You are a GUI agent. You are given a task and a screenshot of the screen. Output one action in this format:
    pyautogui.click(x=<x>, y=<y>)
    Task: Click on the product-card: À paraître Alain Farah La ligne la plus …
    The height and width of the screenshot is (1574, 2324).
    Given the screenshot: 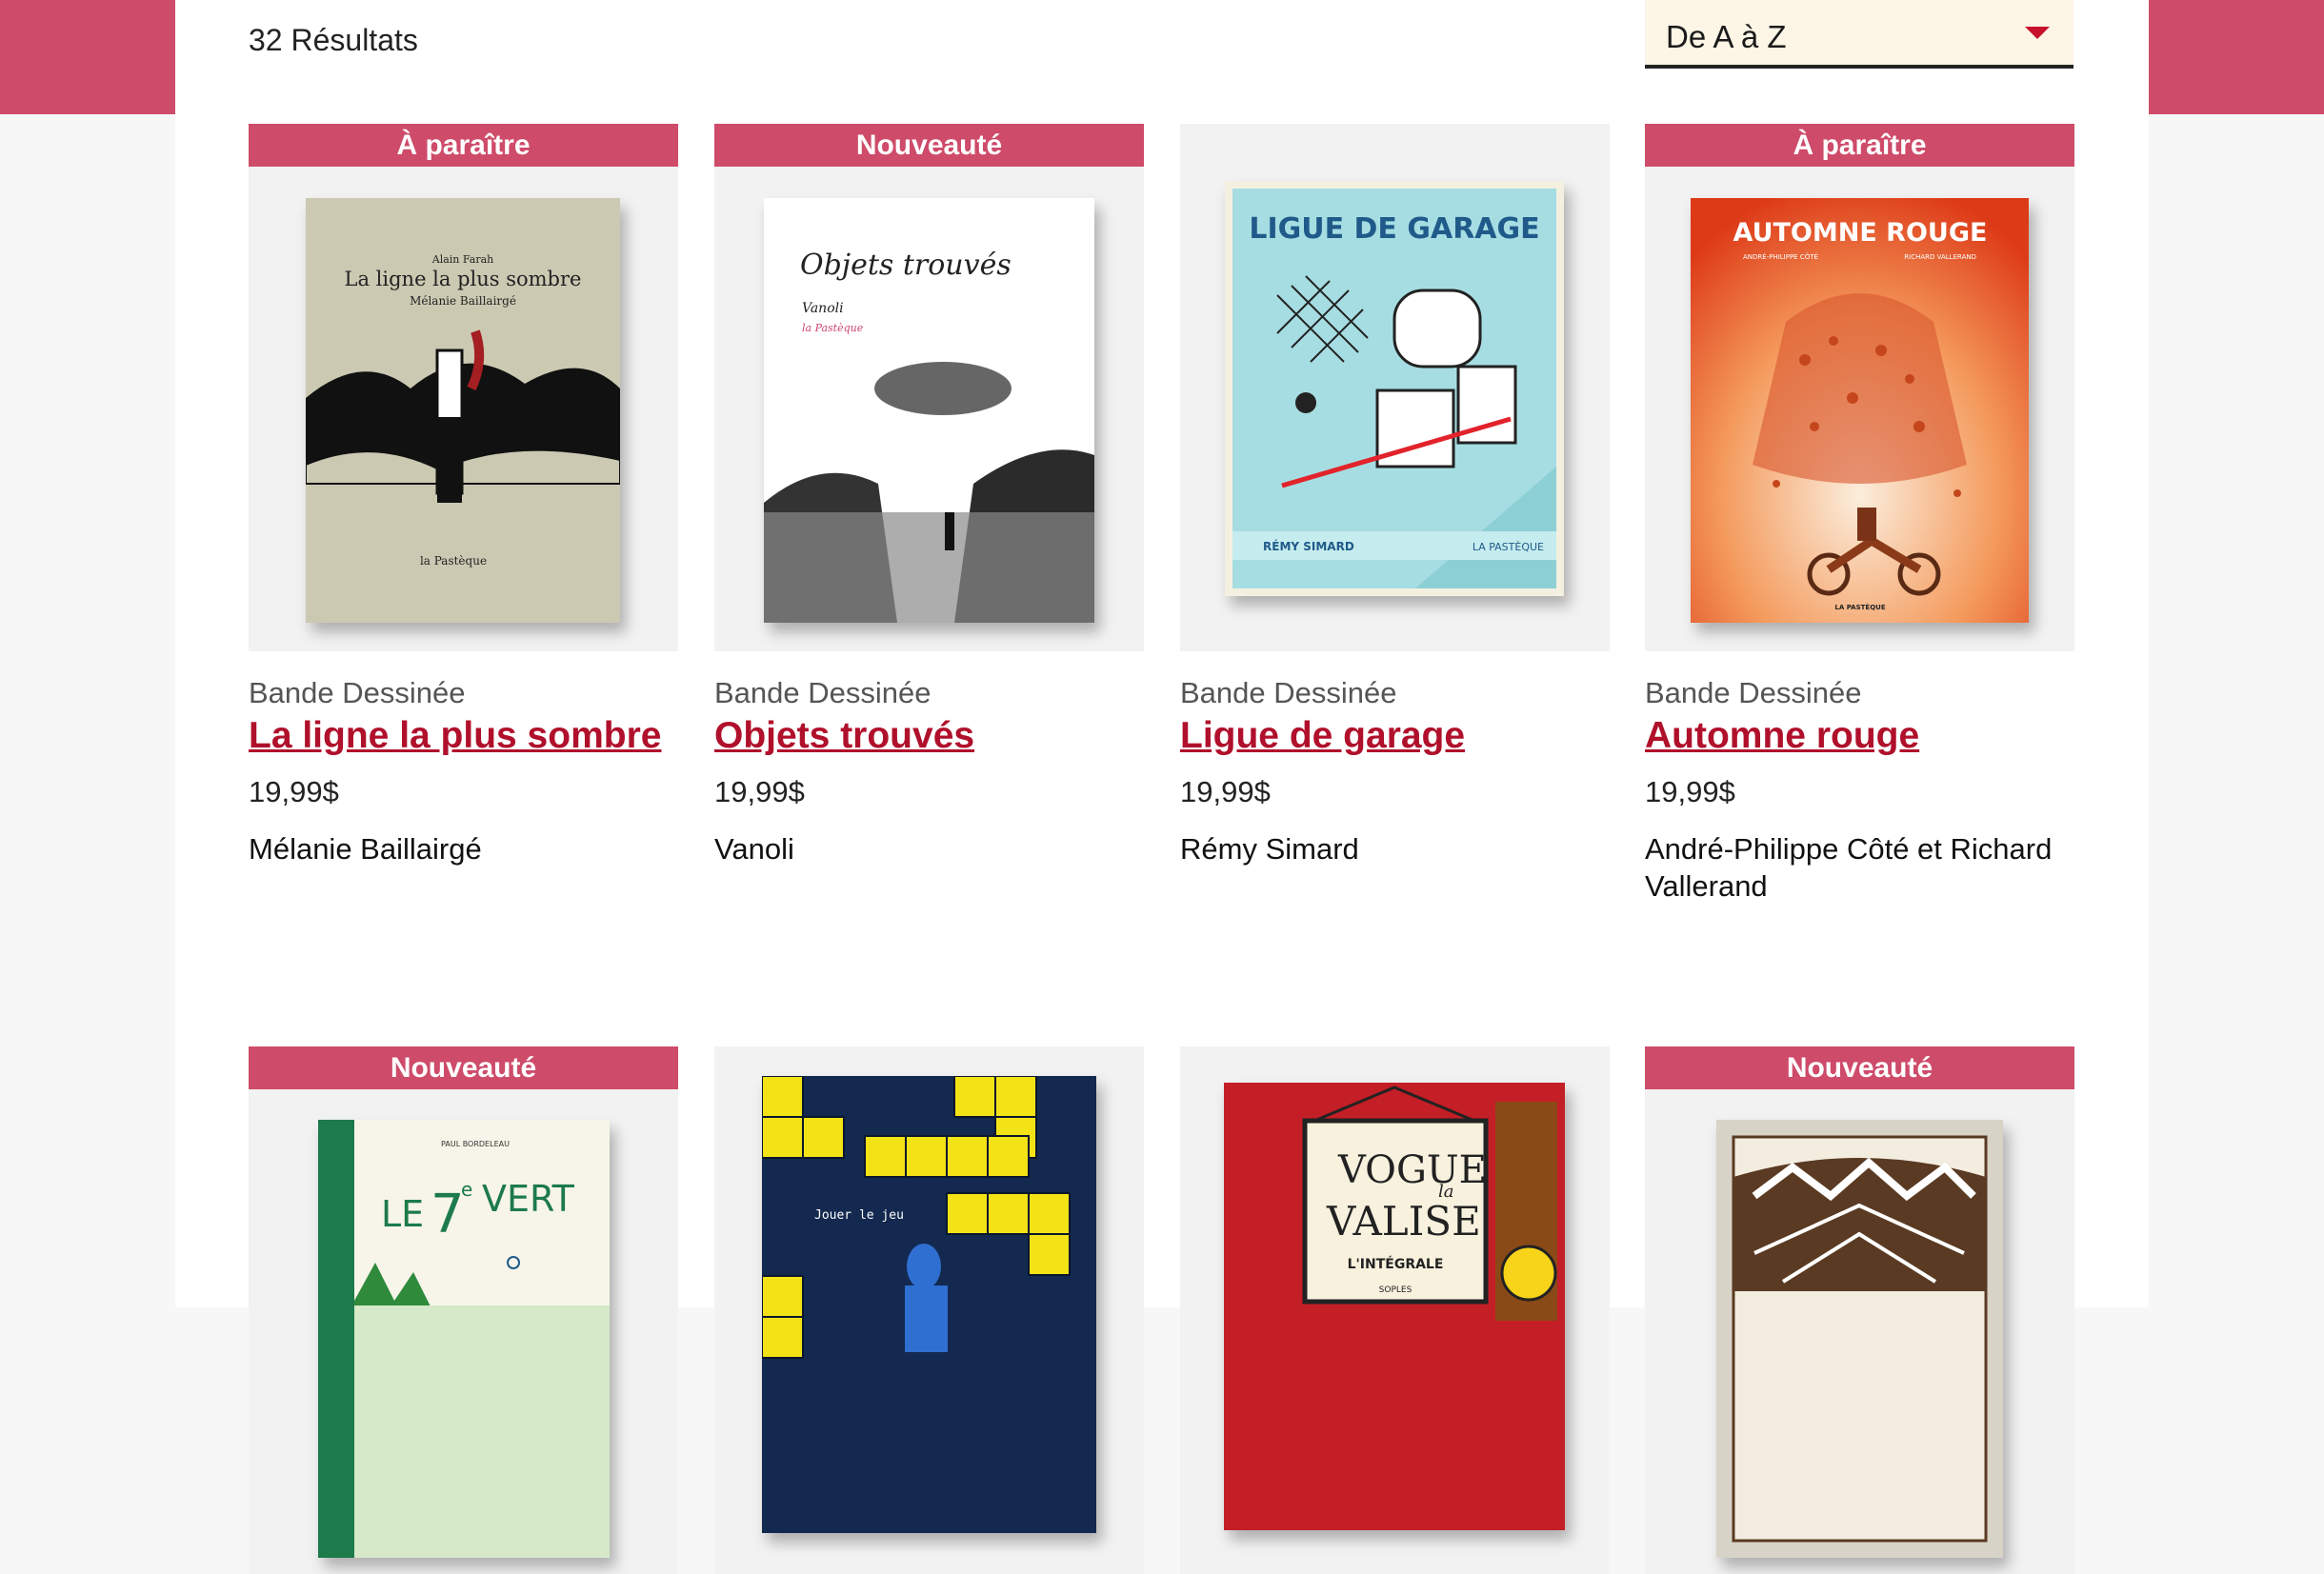 What is the action you would take?
    pyautogui.click(x=463, y=495)
    